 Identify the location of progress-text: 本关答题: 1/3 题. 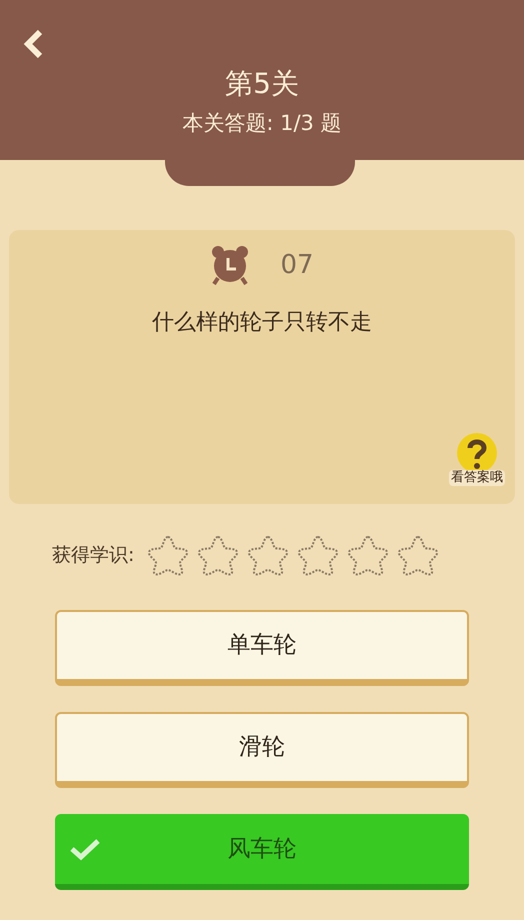
(262, 123).